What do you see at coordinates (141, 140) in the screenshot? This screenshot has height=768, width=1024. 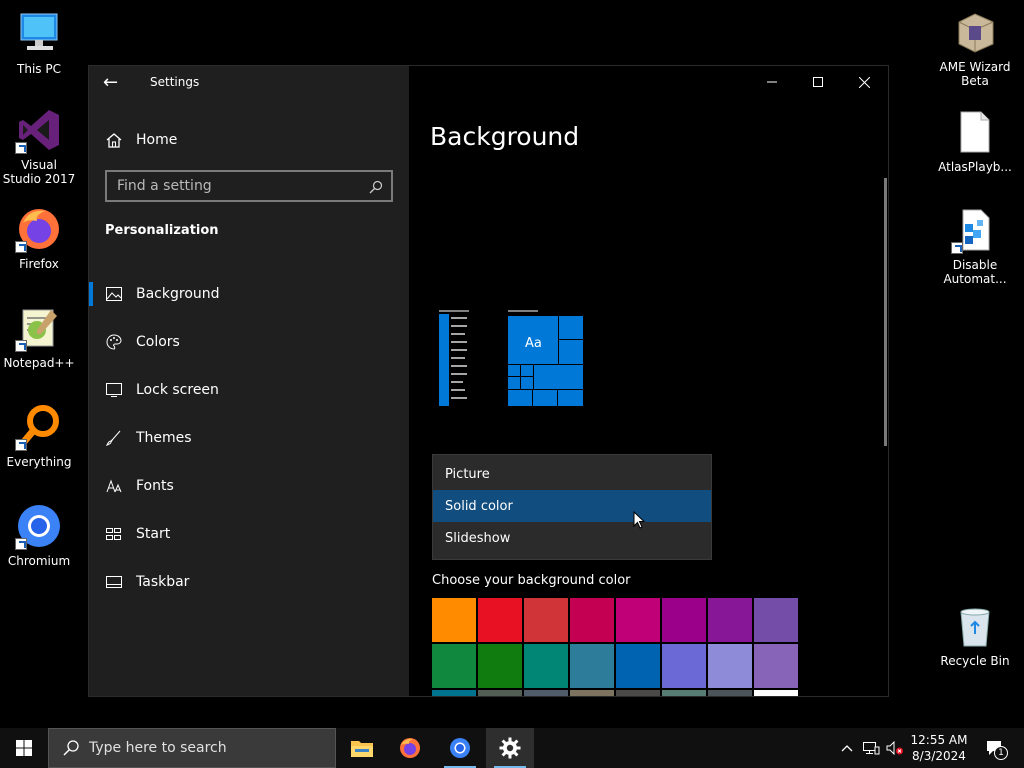 I see `home-nav-item: Home` at bounding box center [141, 140].